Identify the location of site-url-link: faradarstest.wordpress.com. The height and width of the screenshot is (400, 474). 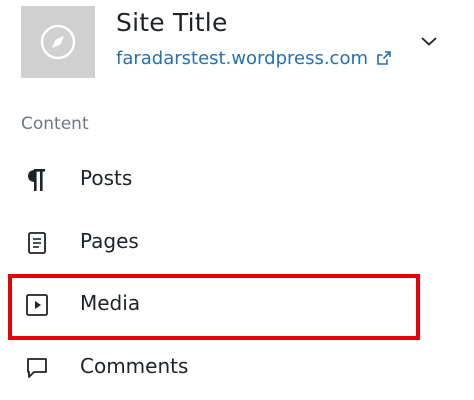
(254, 58).